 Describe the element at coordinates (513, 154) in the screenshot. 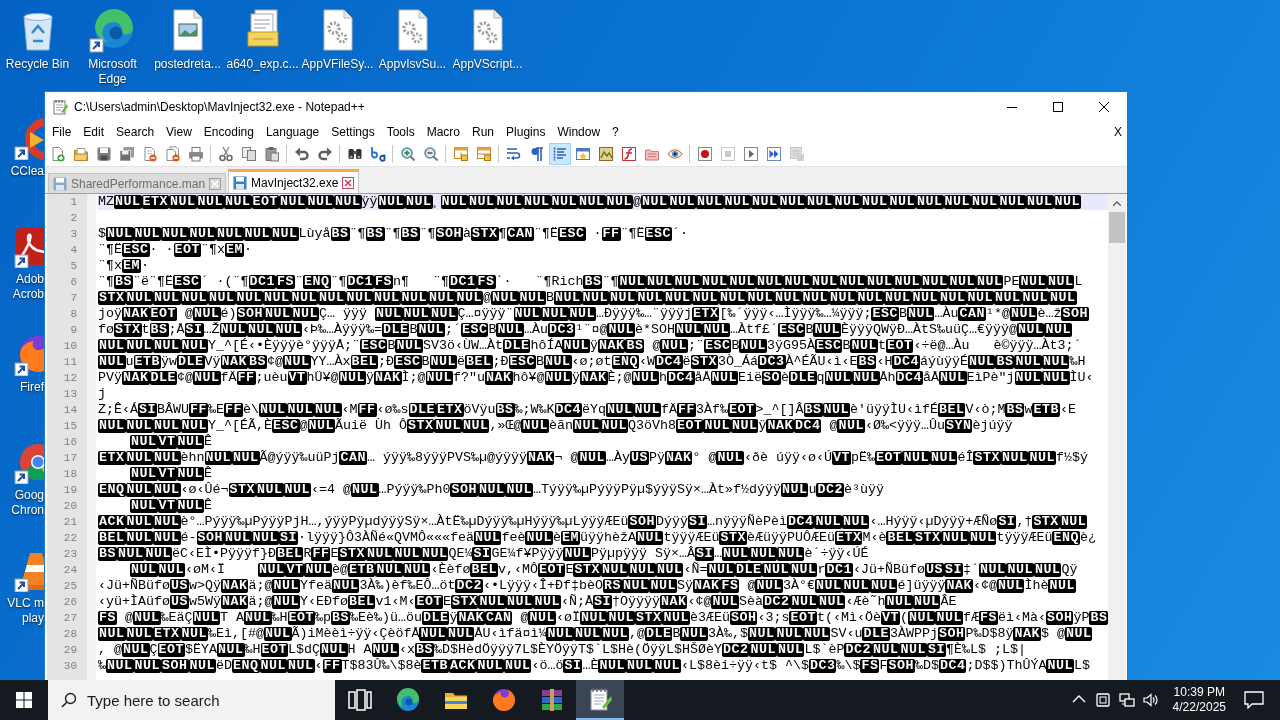

I see `word-wrap-icon` at that location.